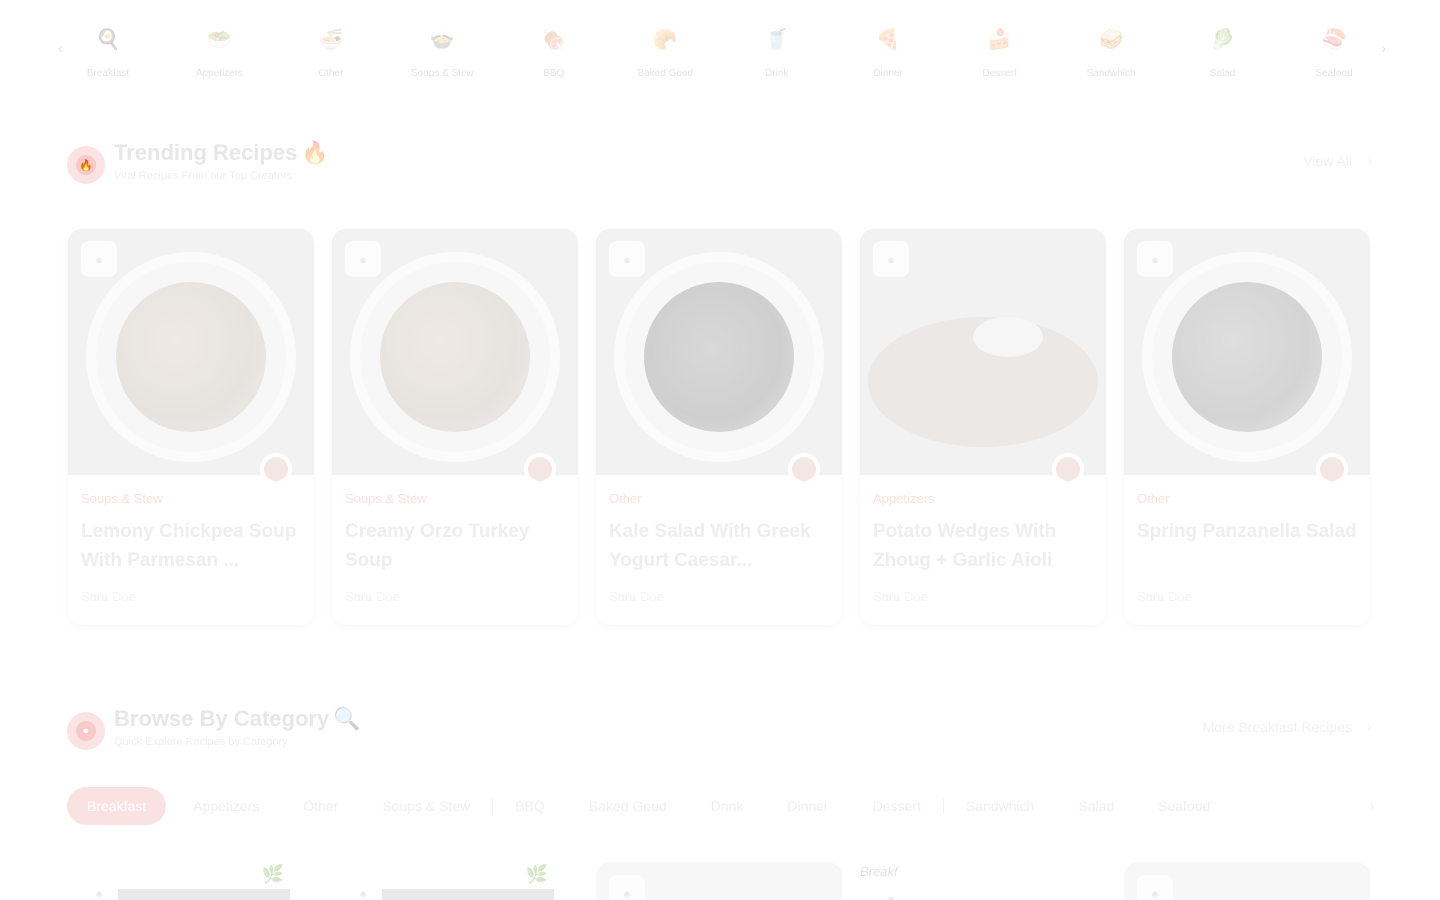 The image size is (1440, 900). I want to click on recipe-card: Breakf ●, so click(983, 881).